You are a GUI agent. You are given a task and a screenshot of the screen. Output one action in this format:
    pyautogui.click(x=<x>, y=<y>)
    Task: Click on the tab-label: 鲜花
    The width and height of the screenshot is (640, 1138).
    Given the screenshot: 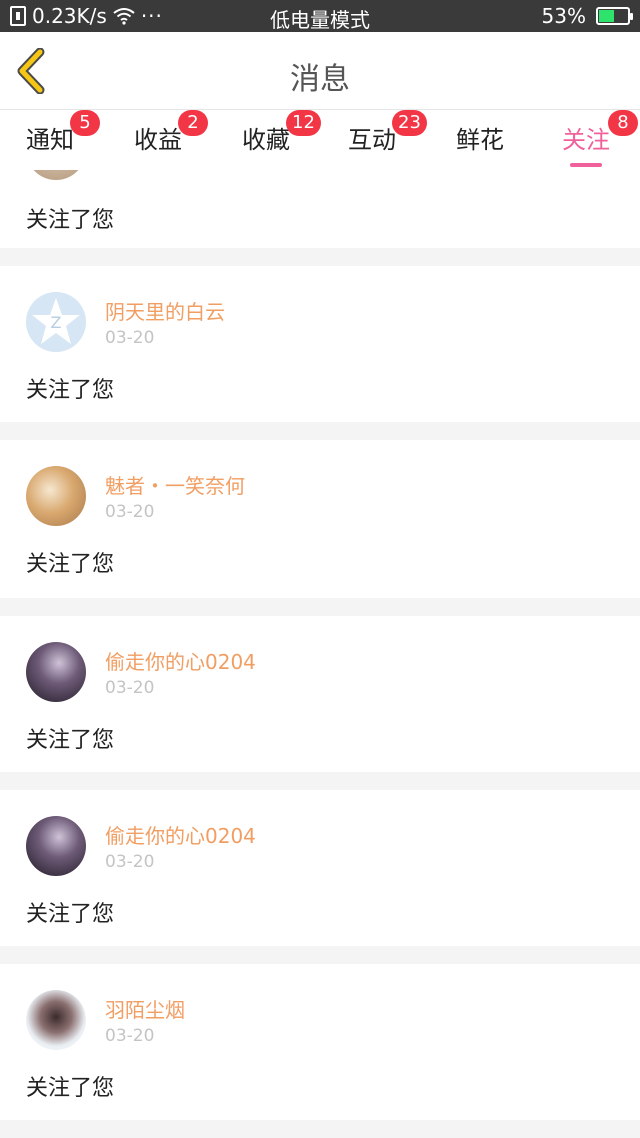 What is the action you would take?
    pyautogui.click(x=480, y=140)
    